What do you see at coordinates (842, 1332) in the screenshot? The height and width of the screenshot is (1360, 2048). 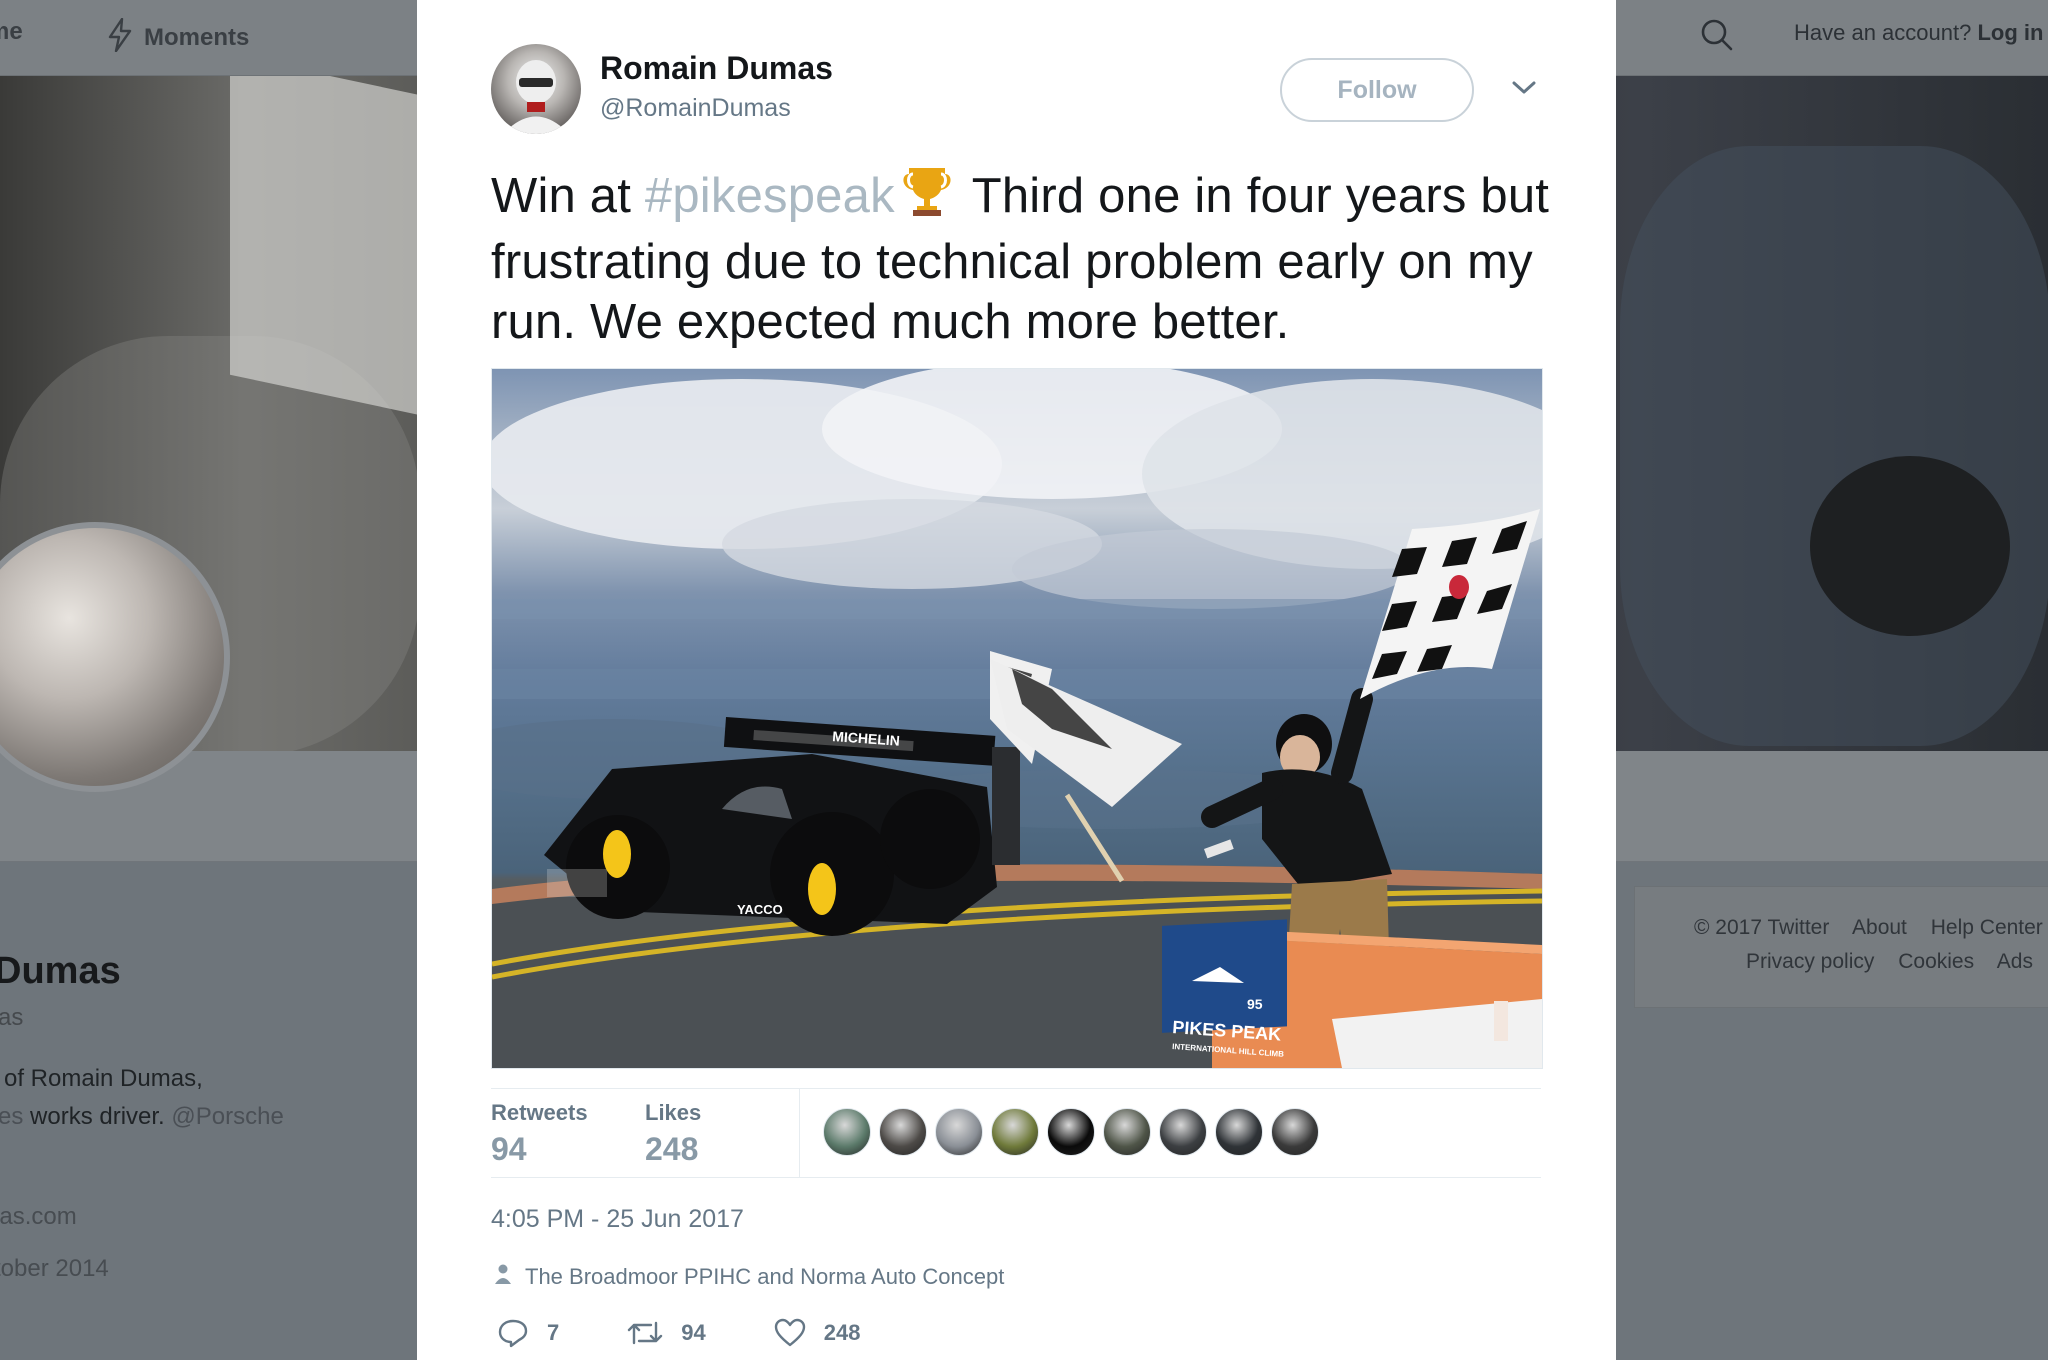 I see `like-action-count: 248` at bounding box center [842, 1332].